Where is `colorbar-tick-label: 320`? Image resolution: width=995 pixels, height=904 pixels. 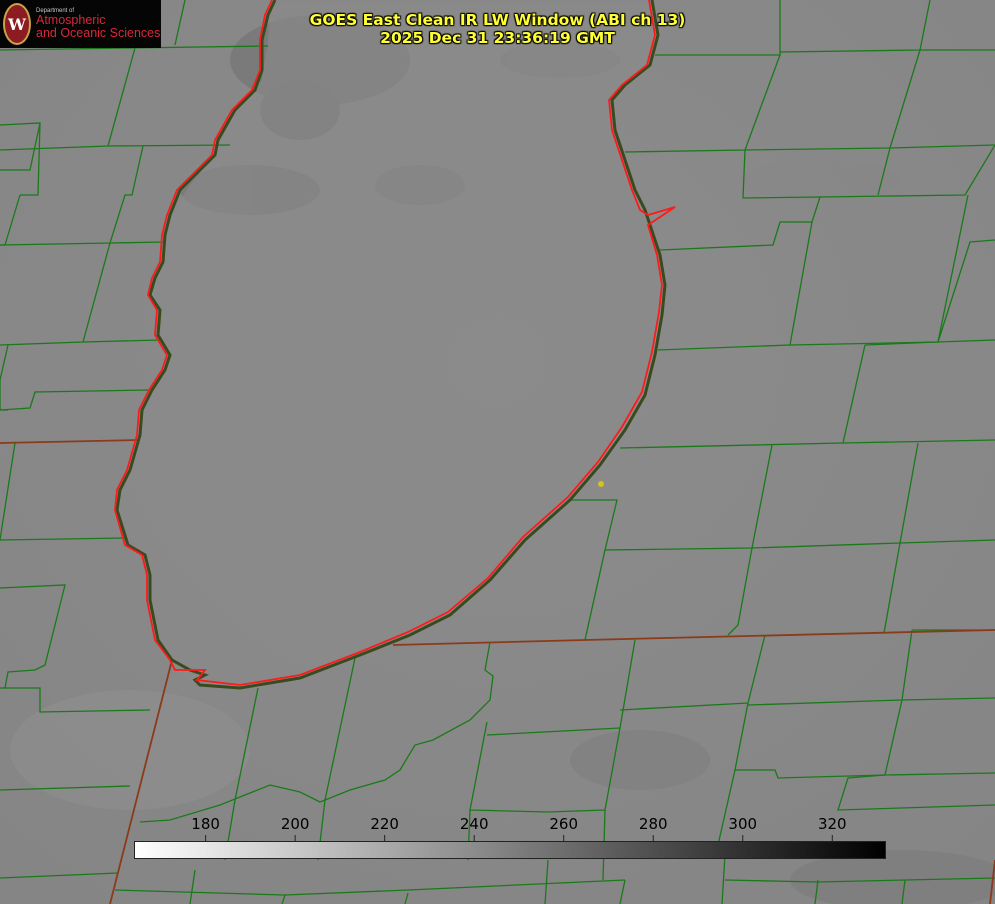
colorbar-tick-label: 320 is located at coordinates (832, 824).